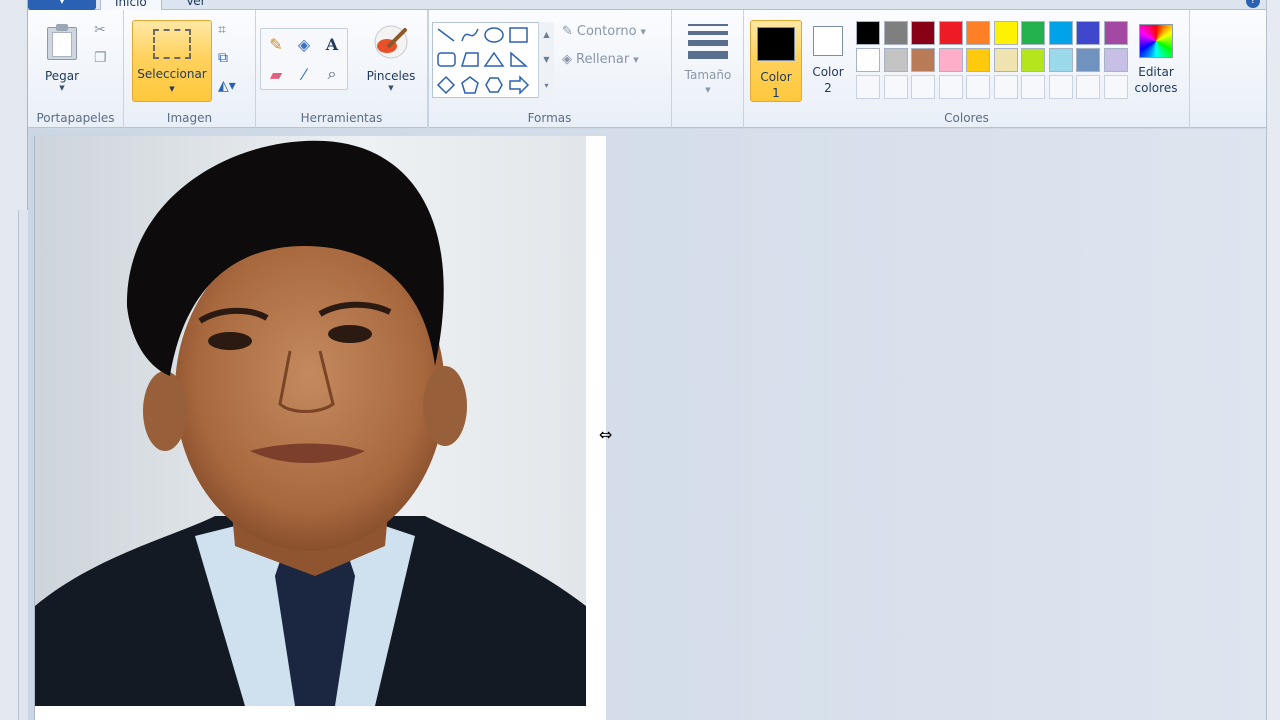 This screenshot has height=720, width=1280. What do you see at coordinates (636, 59) in the screenshot?
I see `fill-dropdown-icon: ▼` at bounding box center [636, 59].